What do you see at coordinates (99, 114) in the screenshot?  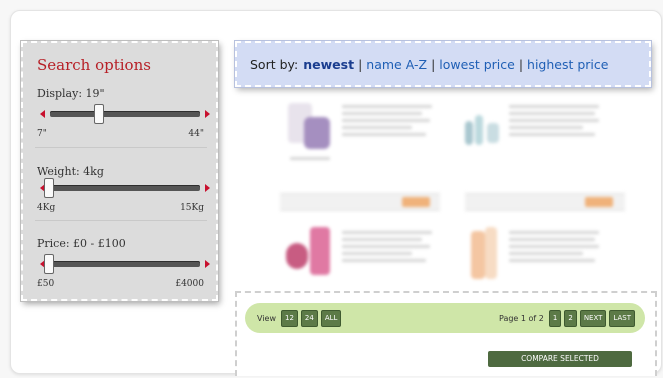 I see `display-slider-thumb` at bounding box center [99, 114].